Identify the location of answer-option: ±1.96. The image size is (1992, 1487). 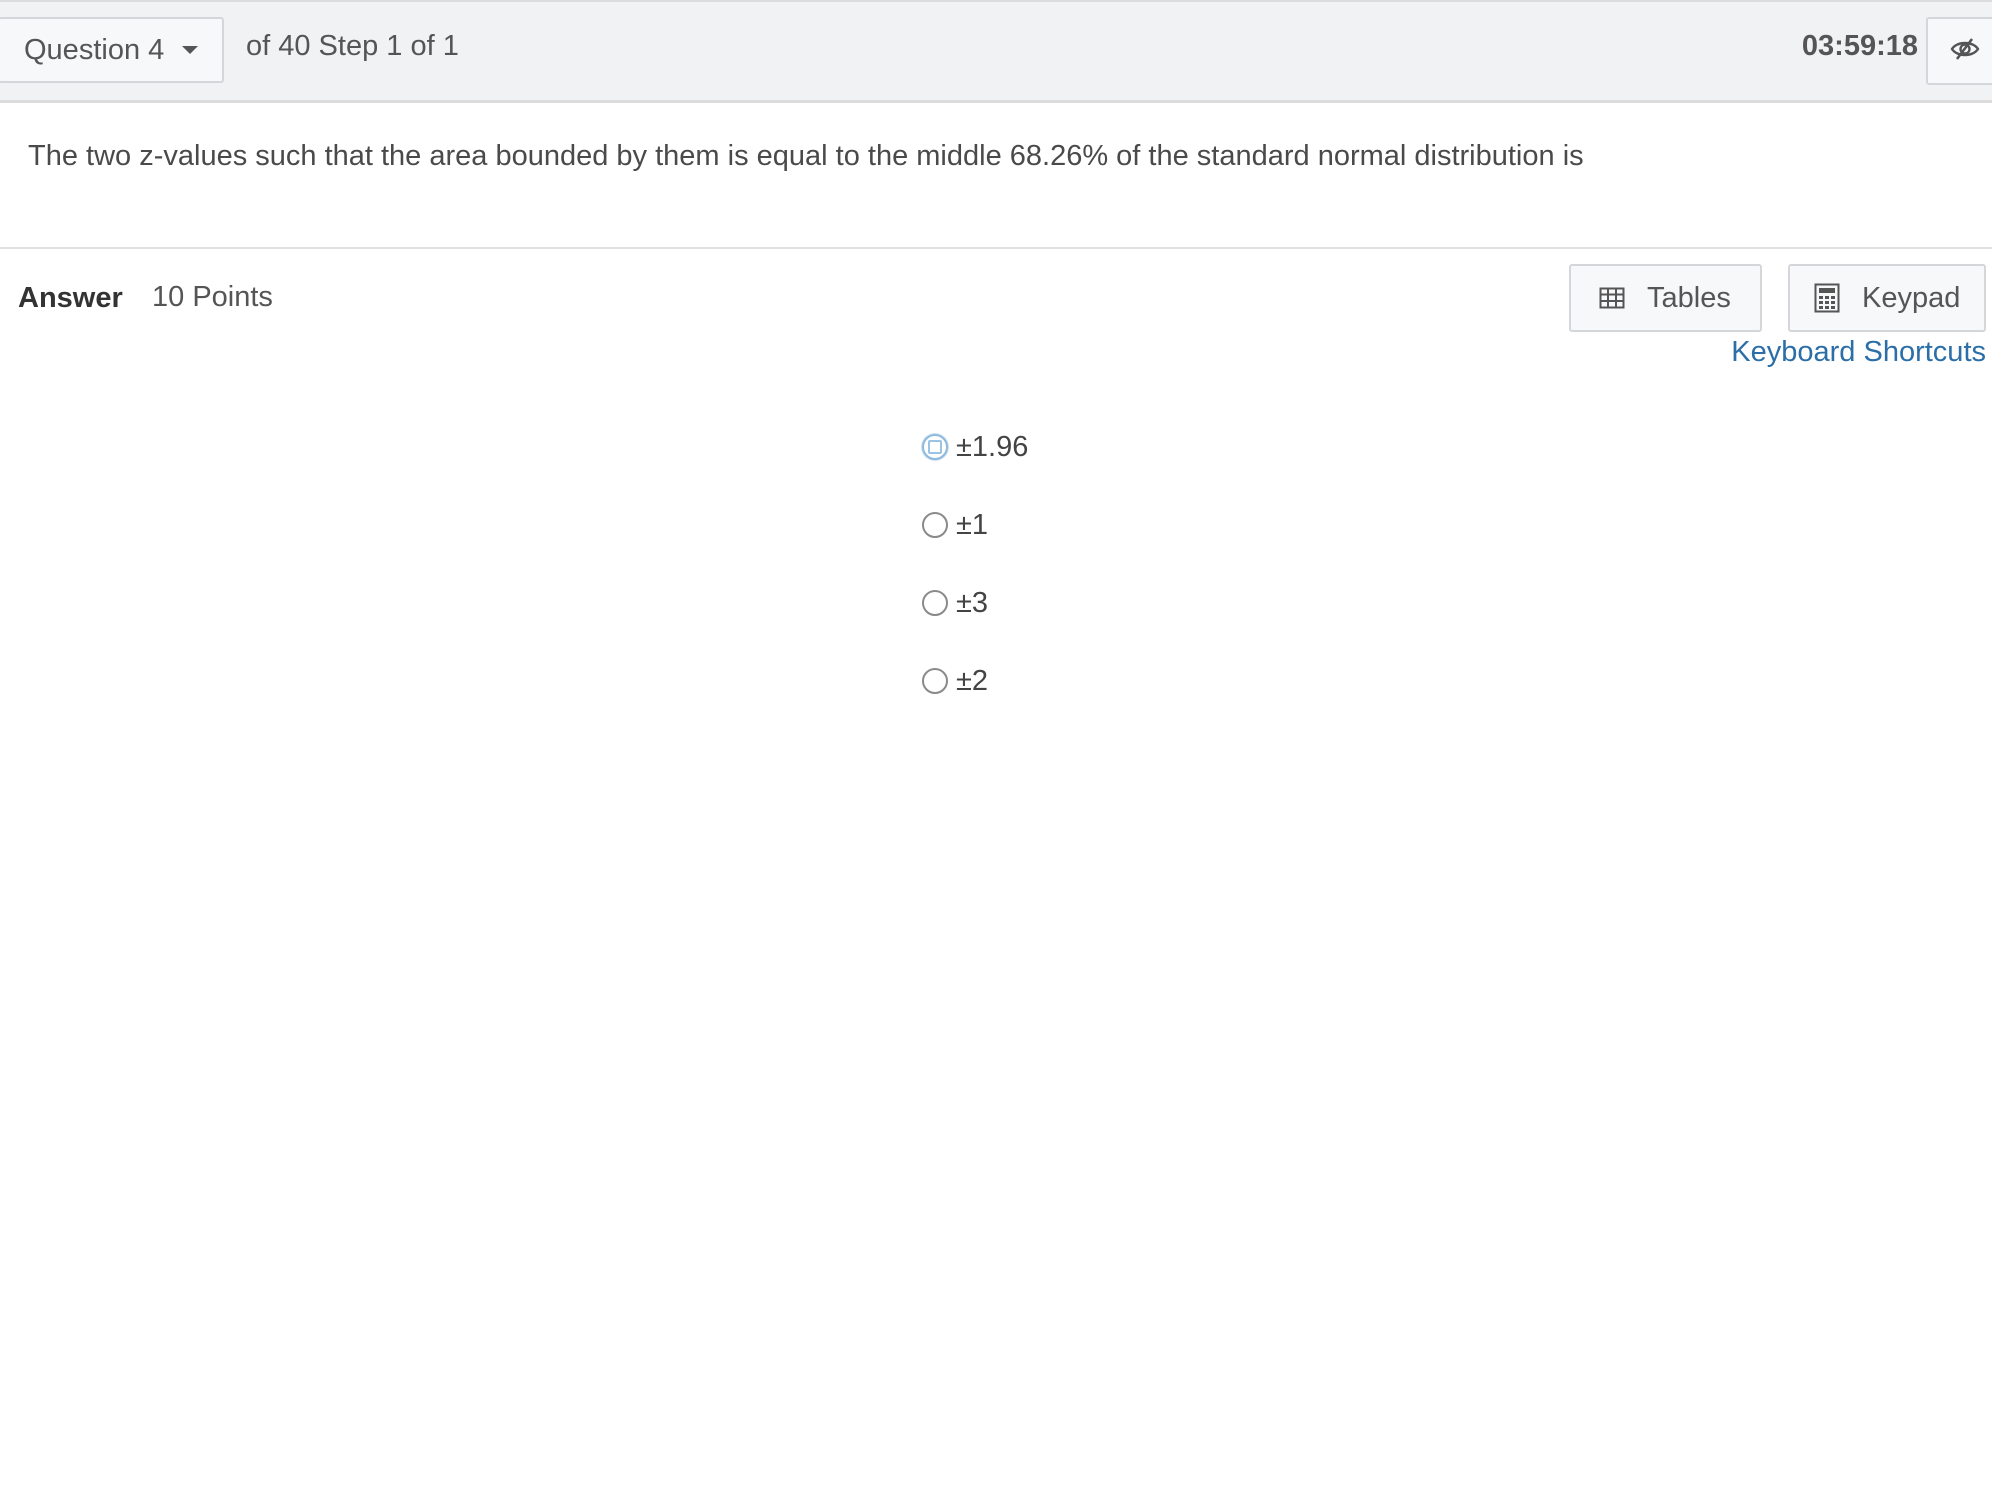
(975, 469).